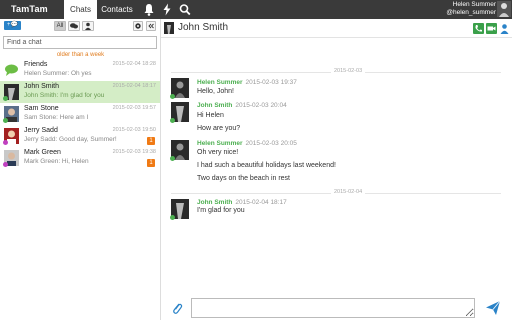 This screenshot has height=320, width=512. I want to click on chevrons-left-icon, so click(151, 26).